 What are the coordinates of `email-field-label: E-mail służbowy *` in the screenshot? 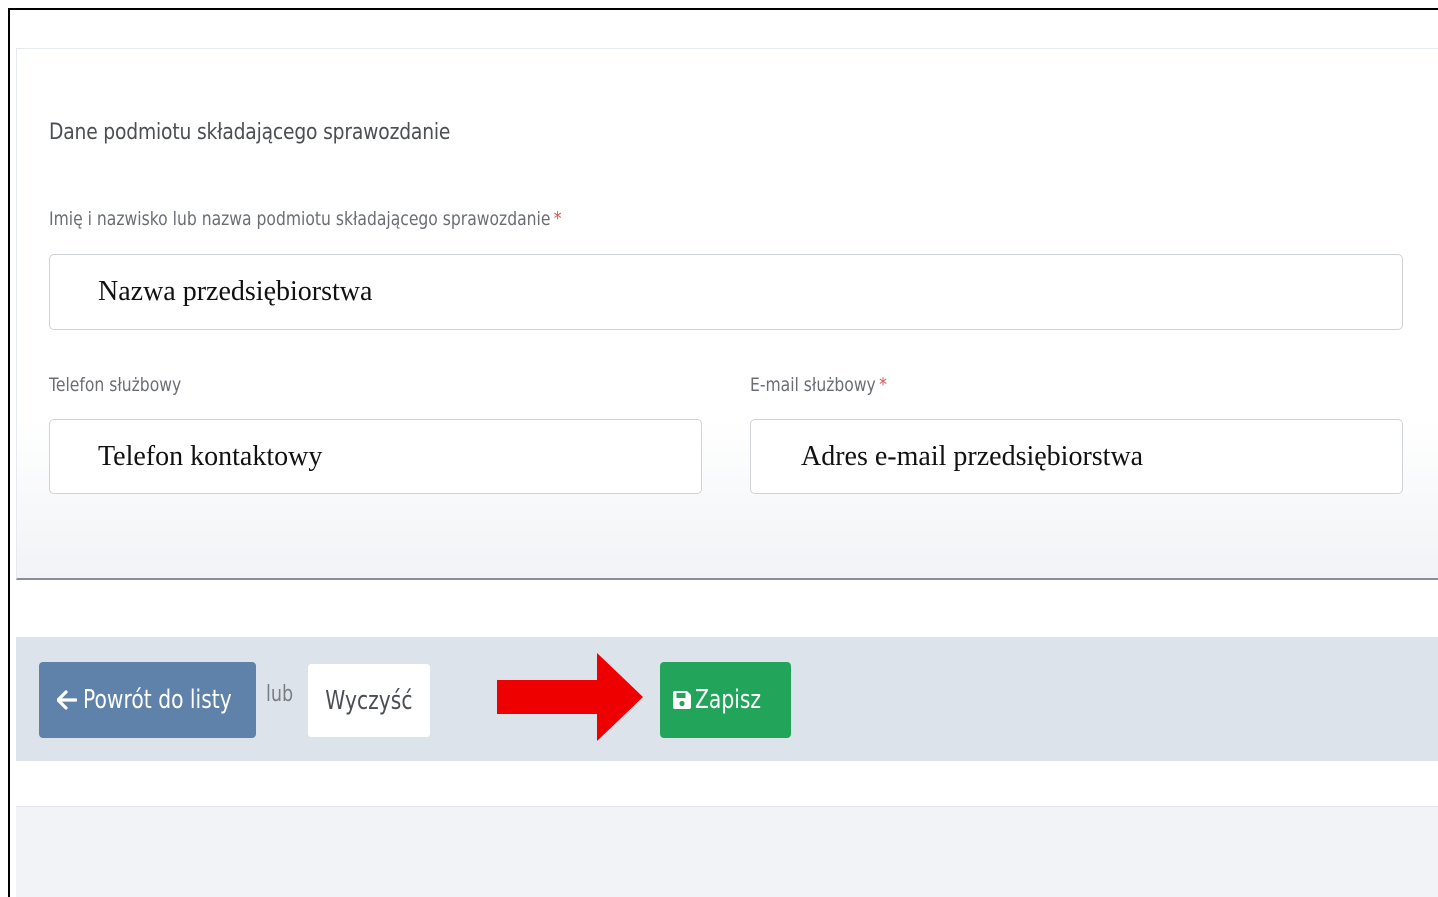 It's located at (818, 385).